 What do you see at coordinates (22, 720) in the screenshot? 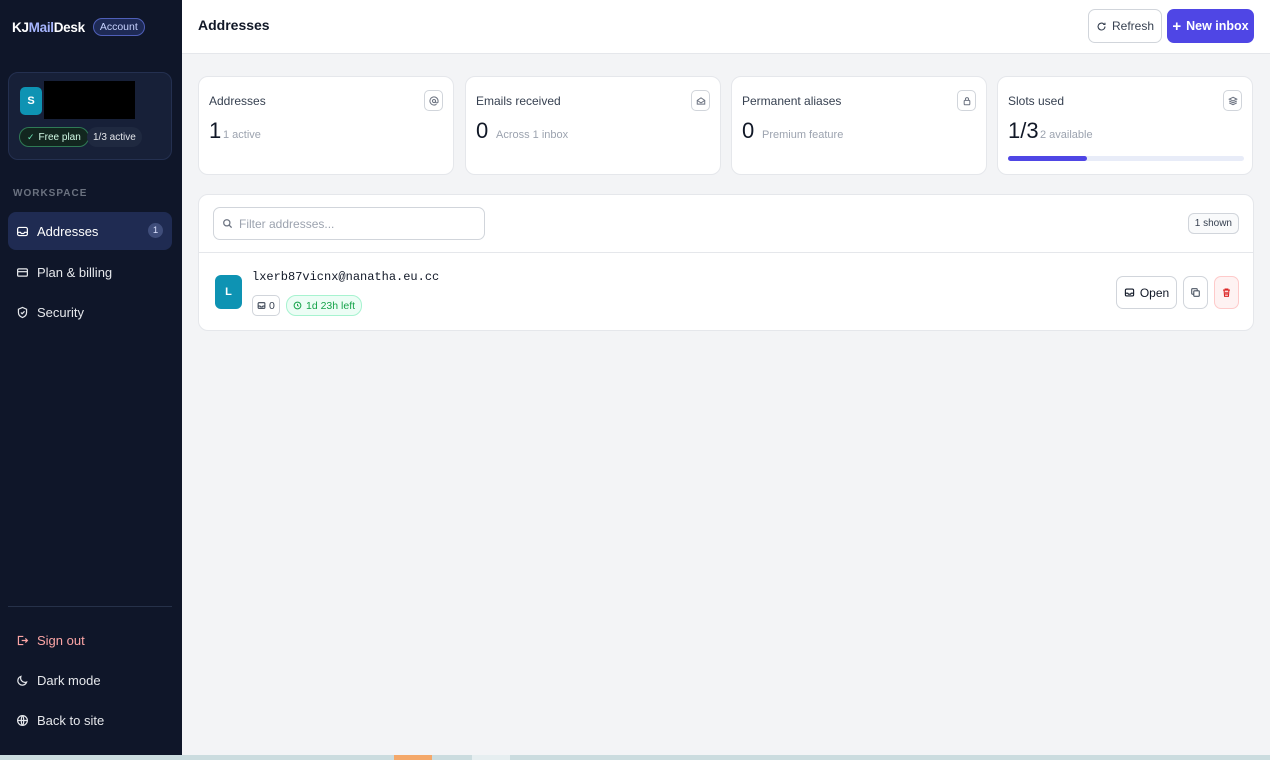
I see `globe-icon` at bounding box center [22, 720].